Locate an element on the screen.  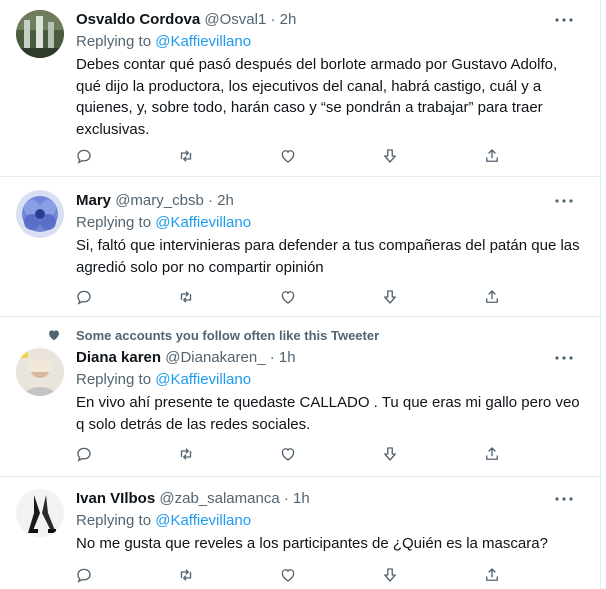
author-handle: @zab_salamanca is located at coordinates (219, 498).